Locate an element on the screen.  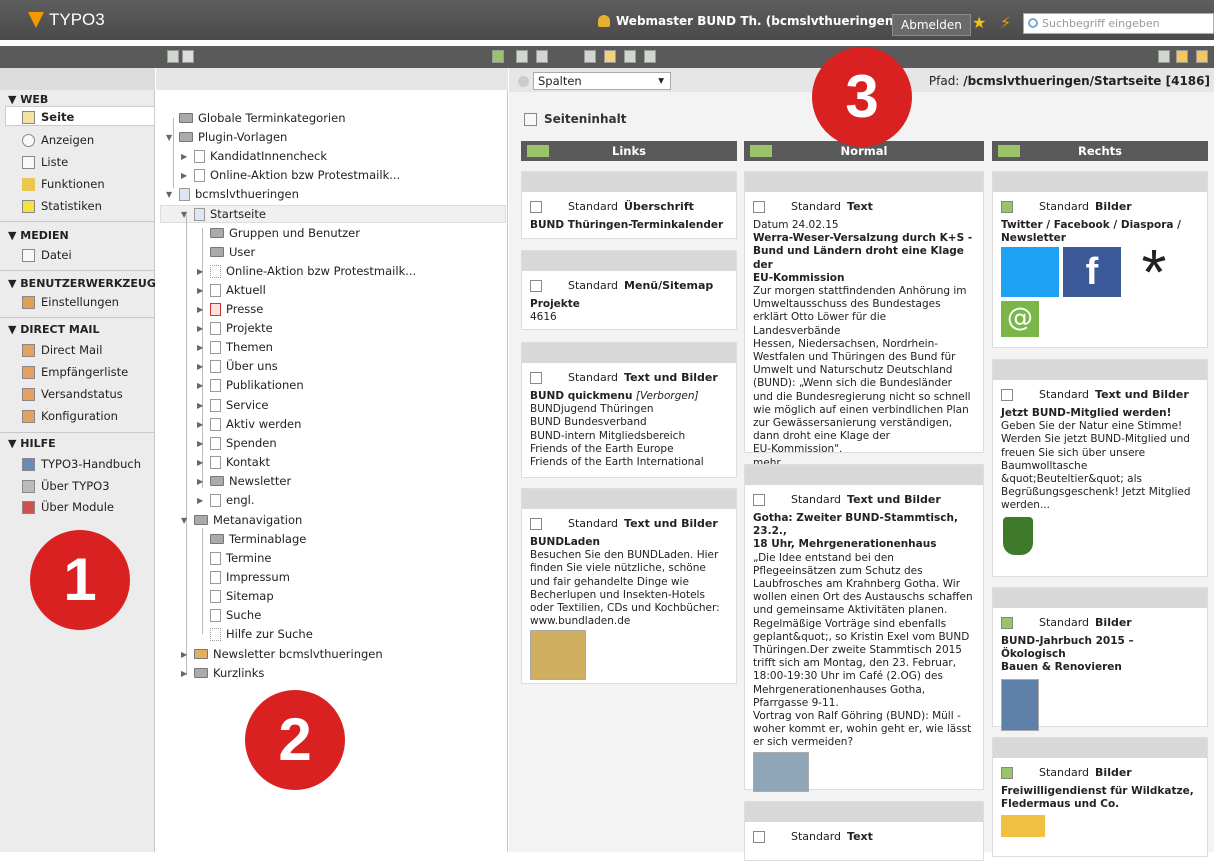
tree-node: Hilfe zur Suche is located at coordinates (255, 634).